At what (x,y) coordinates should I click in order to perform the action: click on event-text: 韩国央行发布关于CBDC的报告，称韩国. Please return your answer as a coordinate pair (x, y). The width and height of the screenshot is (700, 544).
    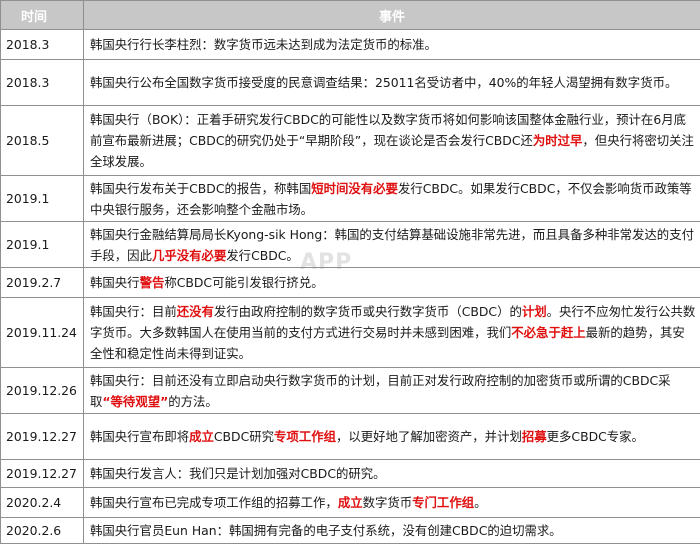
    Looking at the image, I should click on (200, 188).